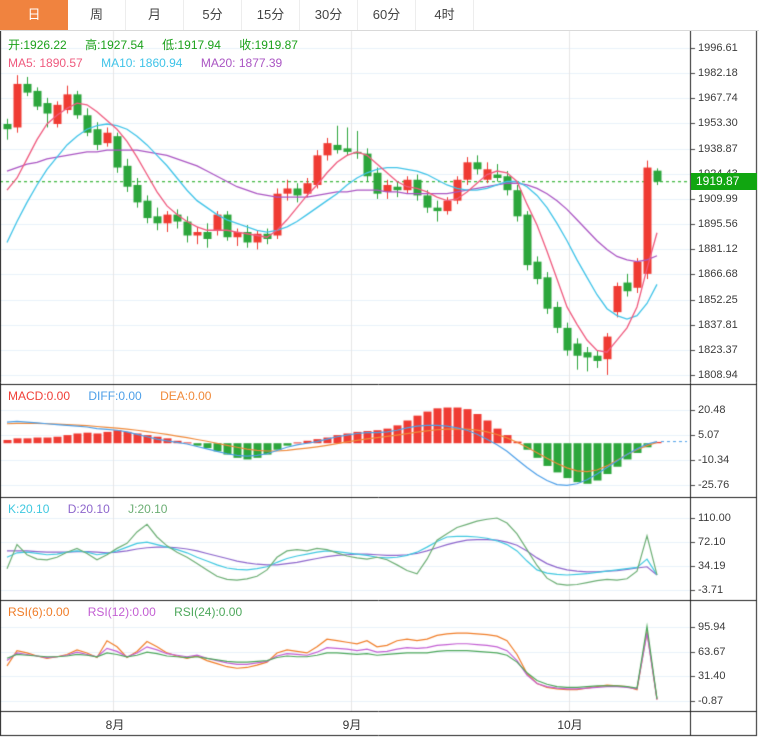  What do you see at coordinates (271, 15) in the screenshot?
I see `tab-15min: 15分` at bounding box center [271, 15].